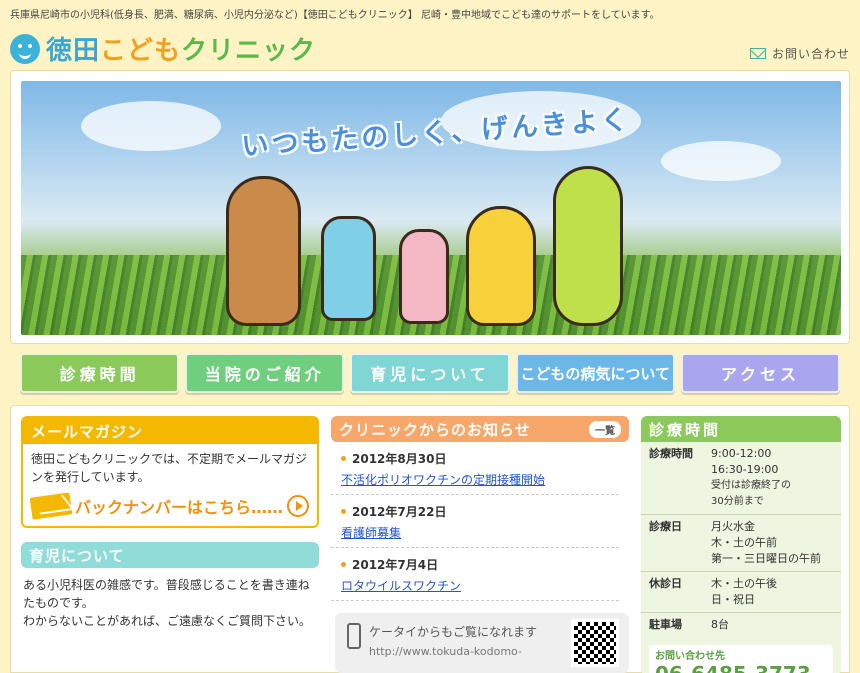  What do you see at coordinates (751, 477) in the screenshot?
I see `hours-value: 9:00-12:00 16:30-19:00 受付は診療終了の 30分前まで` at bounding box center [751, 477].